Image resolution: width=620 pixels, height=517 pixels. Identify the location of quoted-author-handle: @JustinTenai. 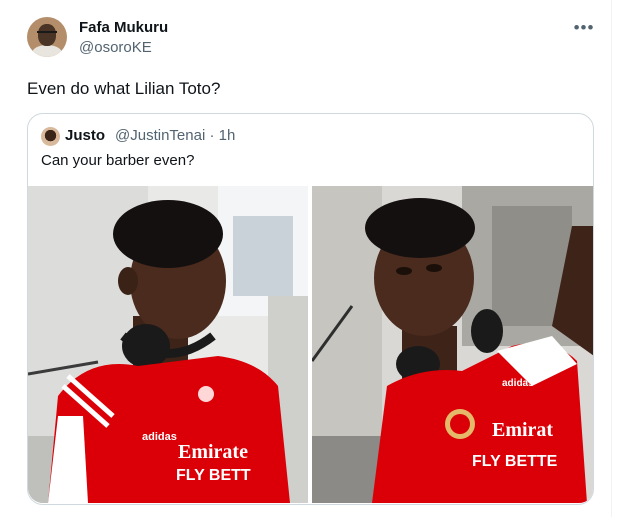
(160, 135).